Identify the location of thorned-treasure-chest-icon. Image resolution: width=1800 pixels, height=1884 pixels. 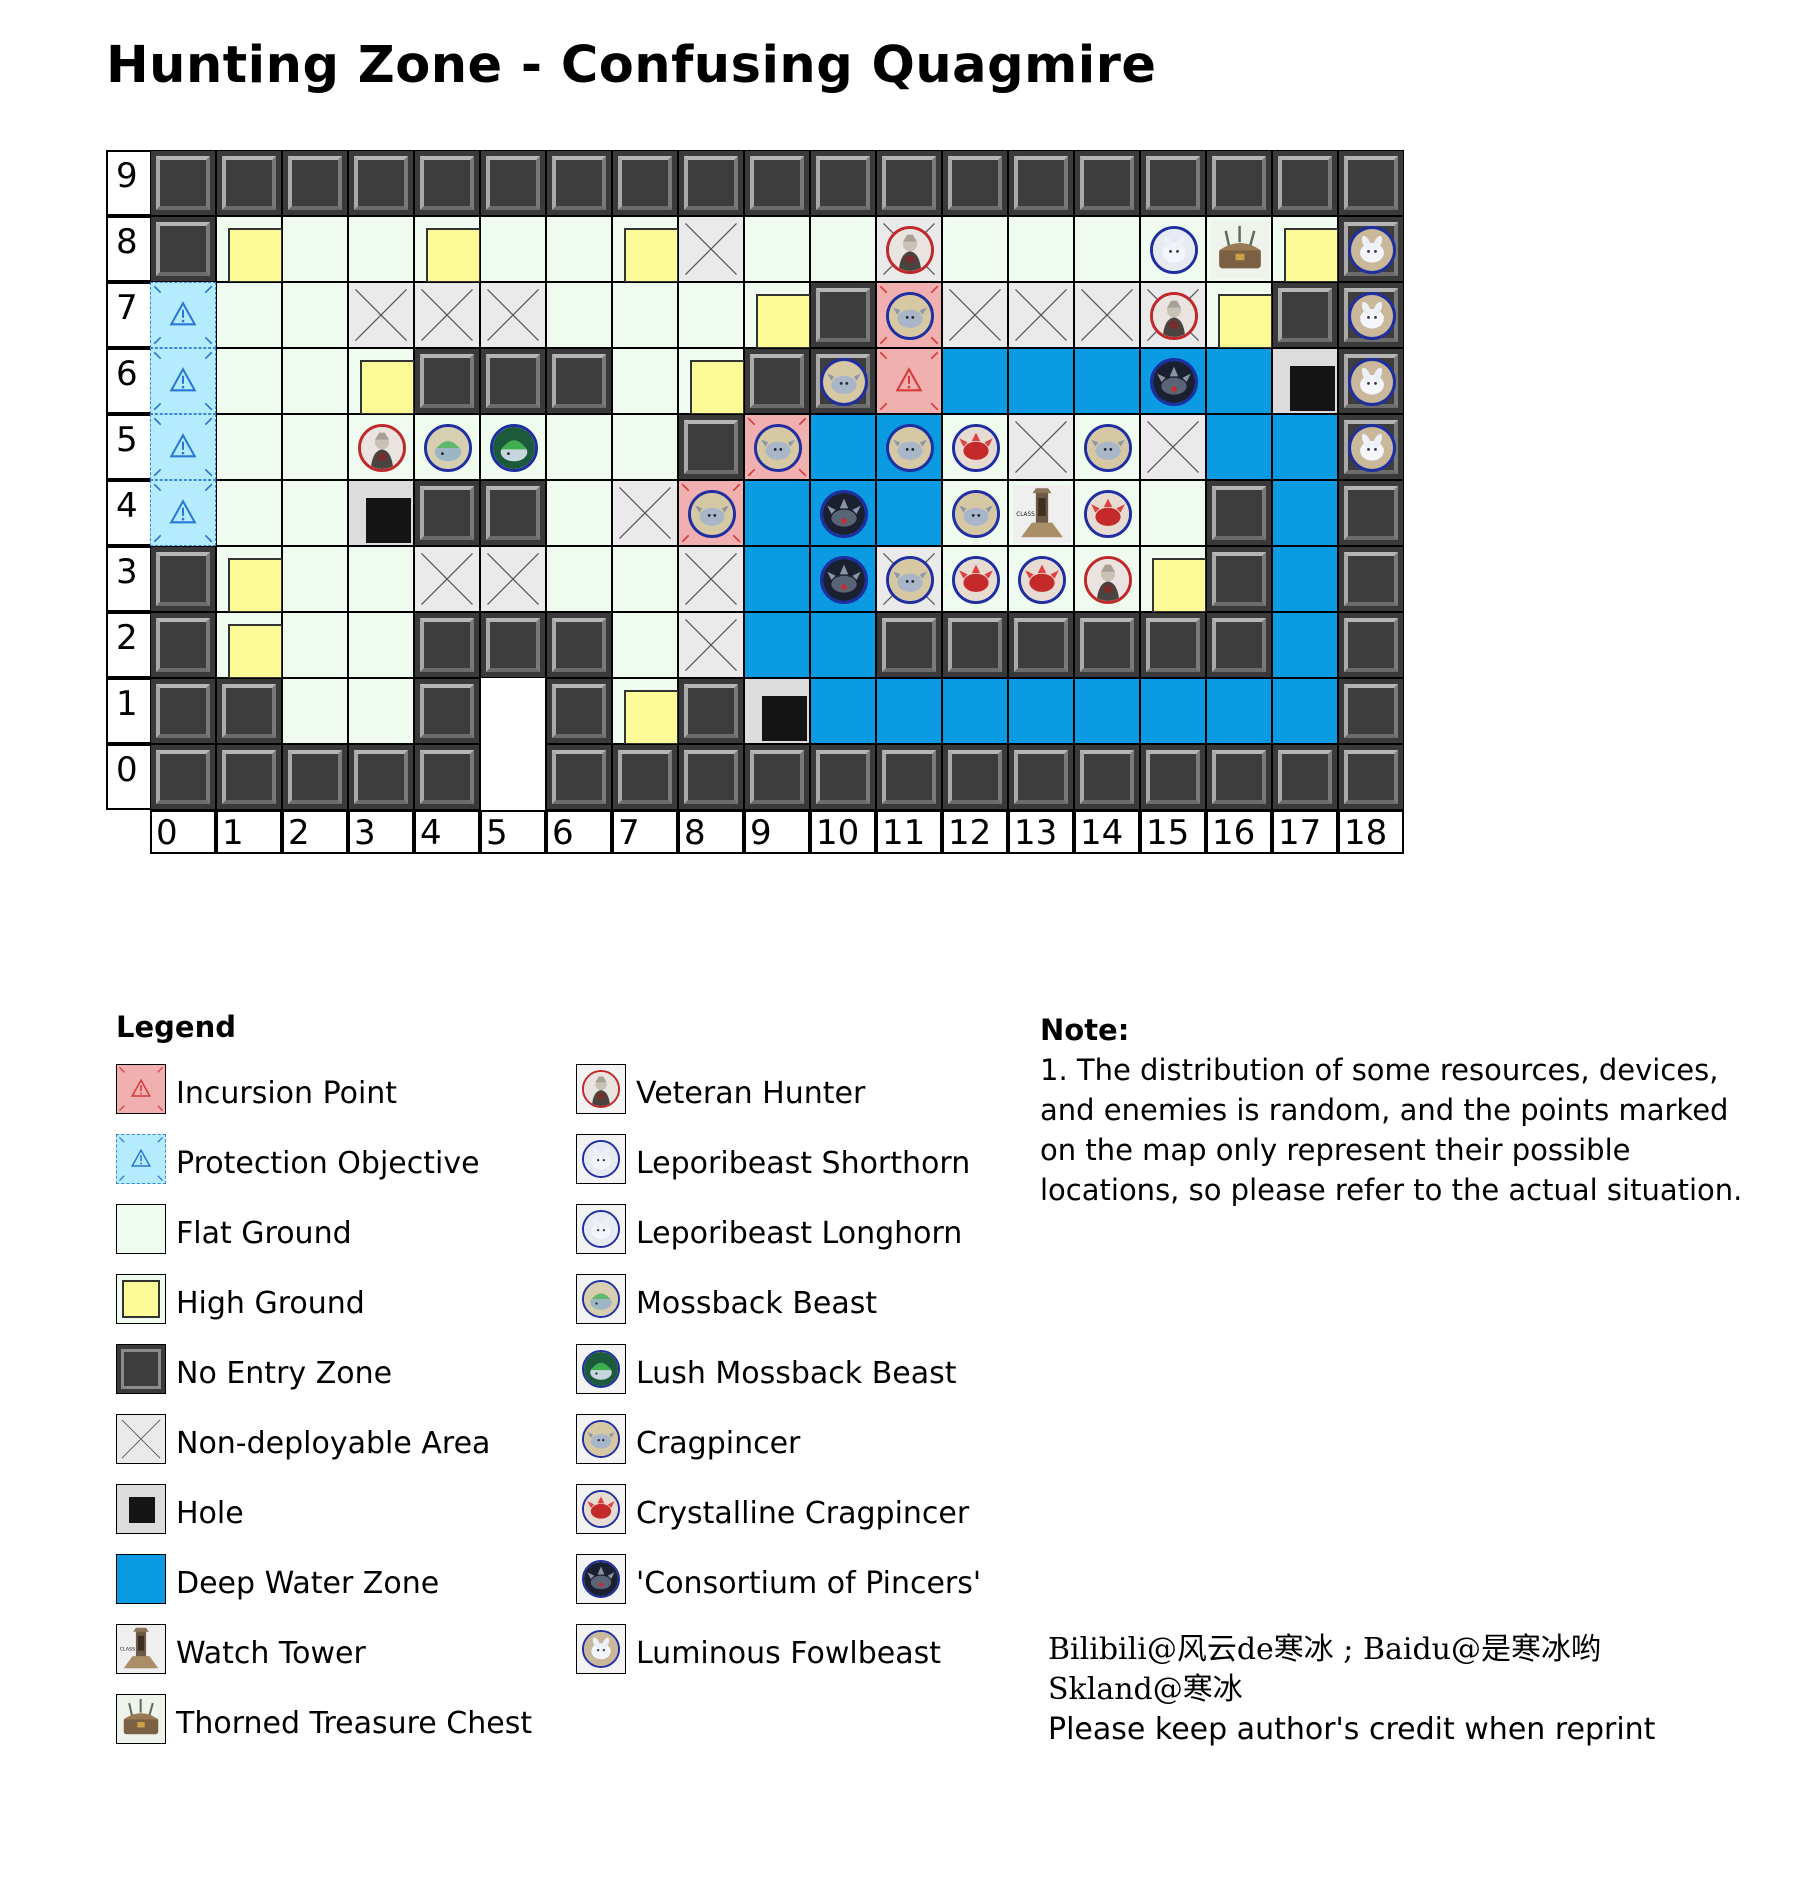
(1240, 250).